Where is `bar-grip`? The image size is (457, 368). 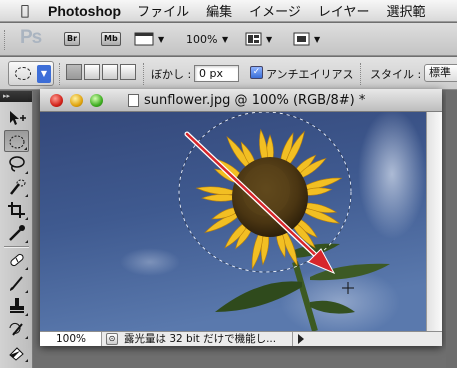
bar-grip is located at coordinates (5, 40).